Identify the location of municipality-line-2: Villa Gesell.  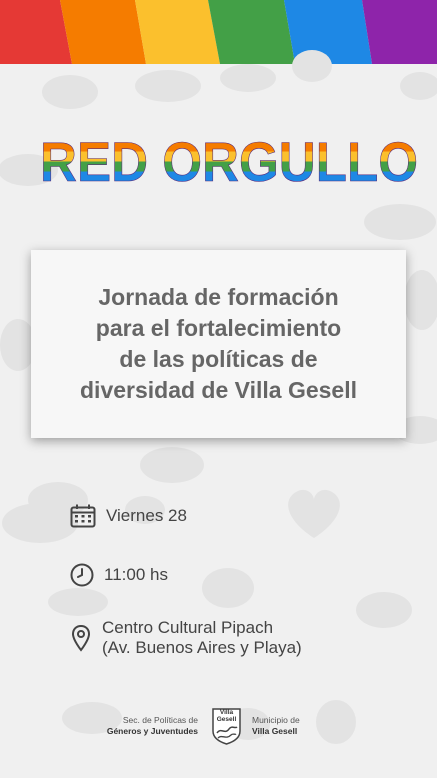
(275, 731).